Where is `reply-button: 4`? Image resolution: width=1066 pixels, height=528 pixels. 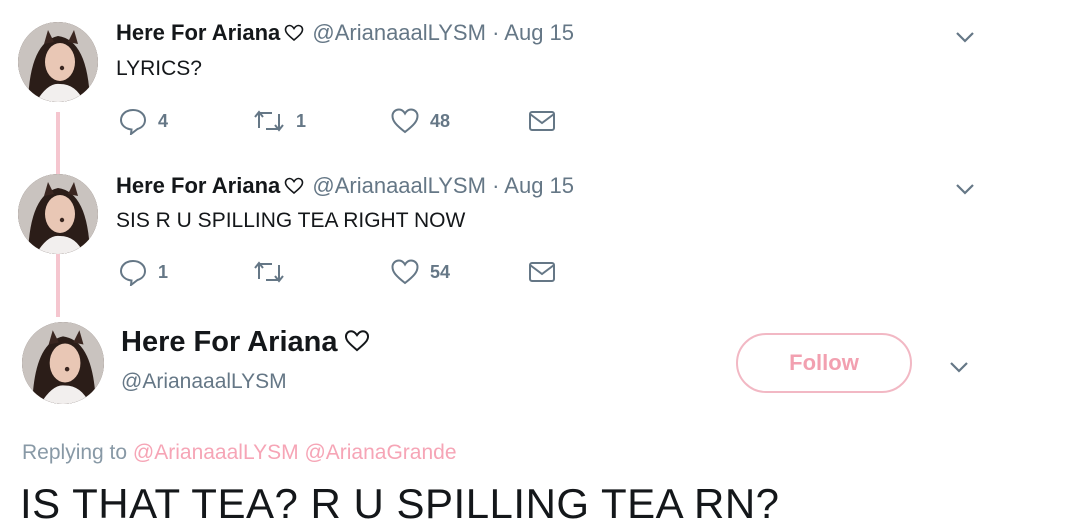
reply-button: 4 is located at coordinates (143, 121).